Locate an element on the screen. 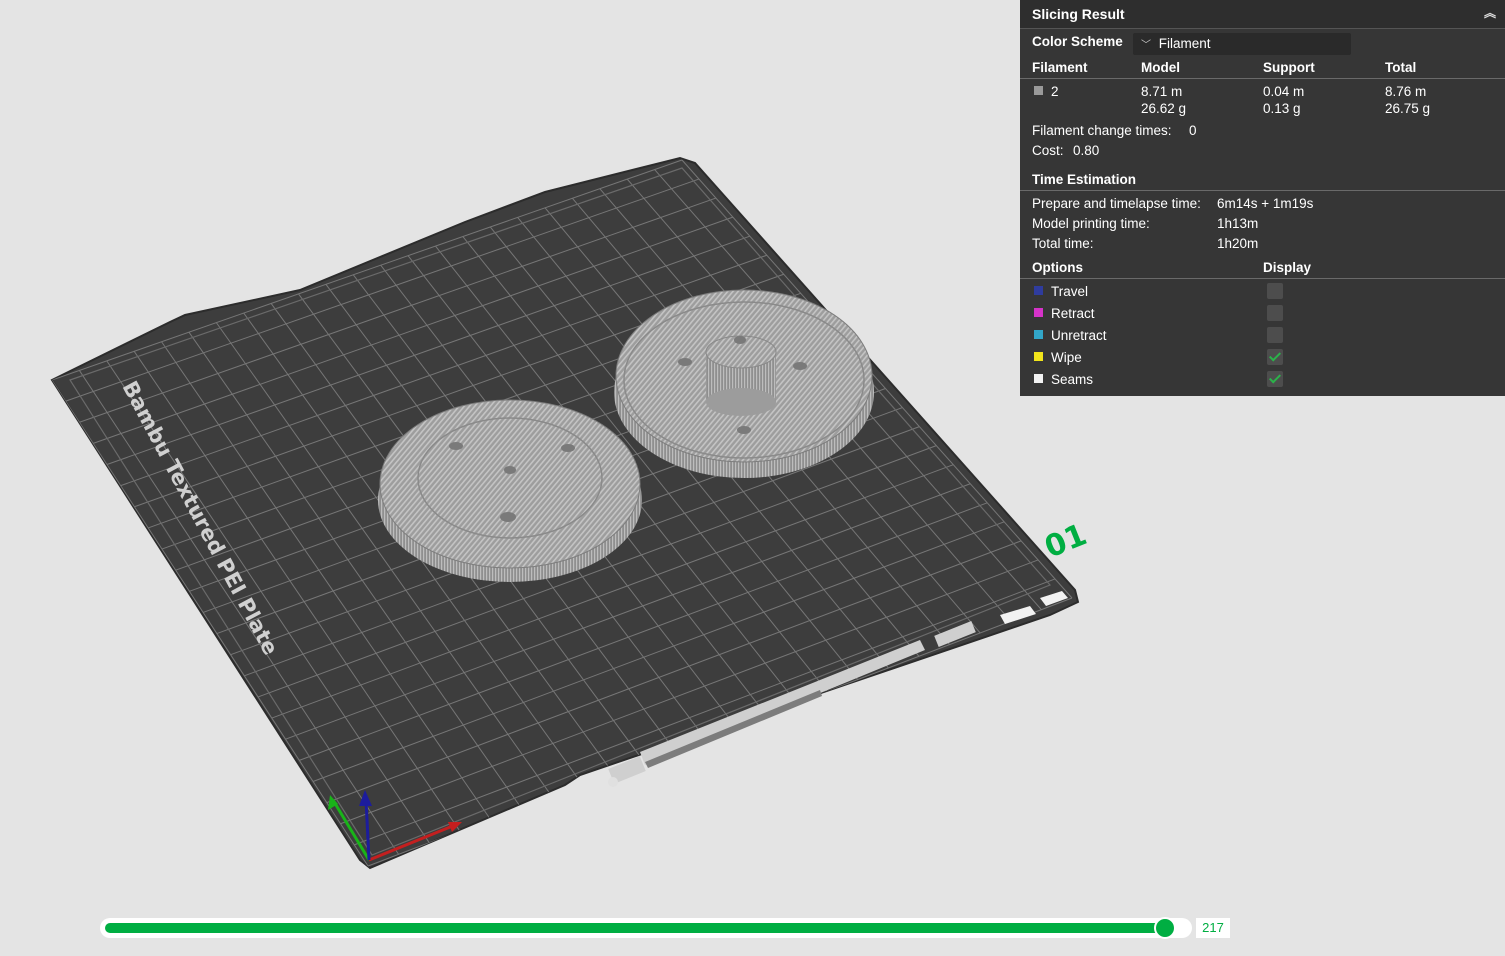 The image size is (1505, 956). chevron-down-icon: ﹀ is located at coordinates (1146, 45).